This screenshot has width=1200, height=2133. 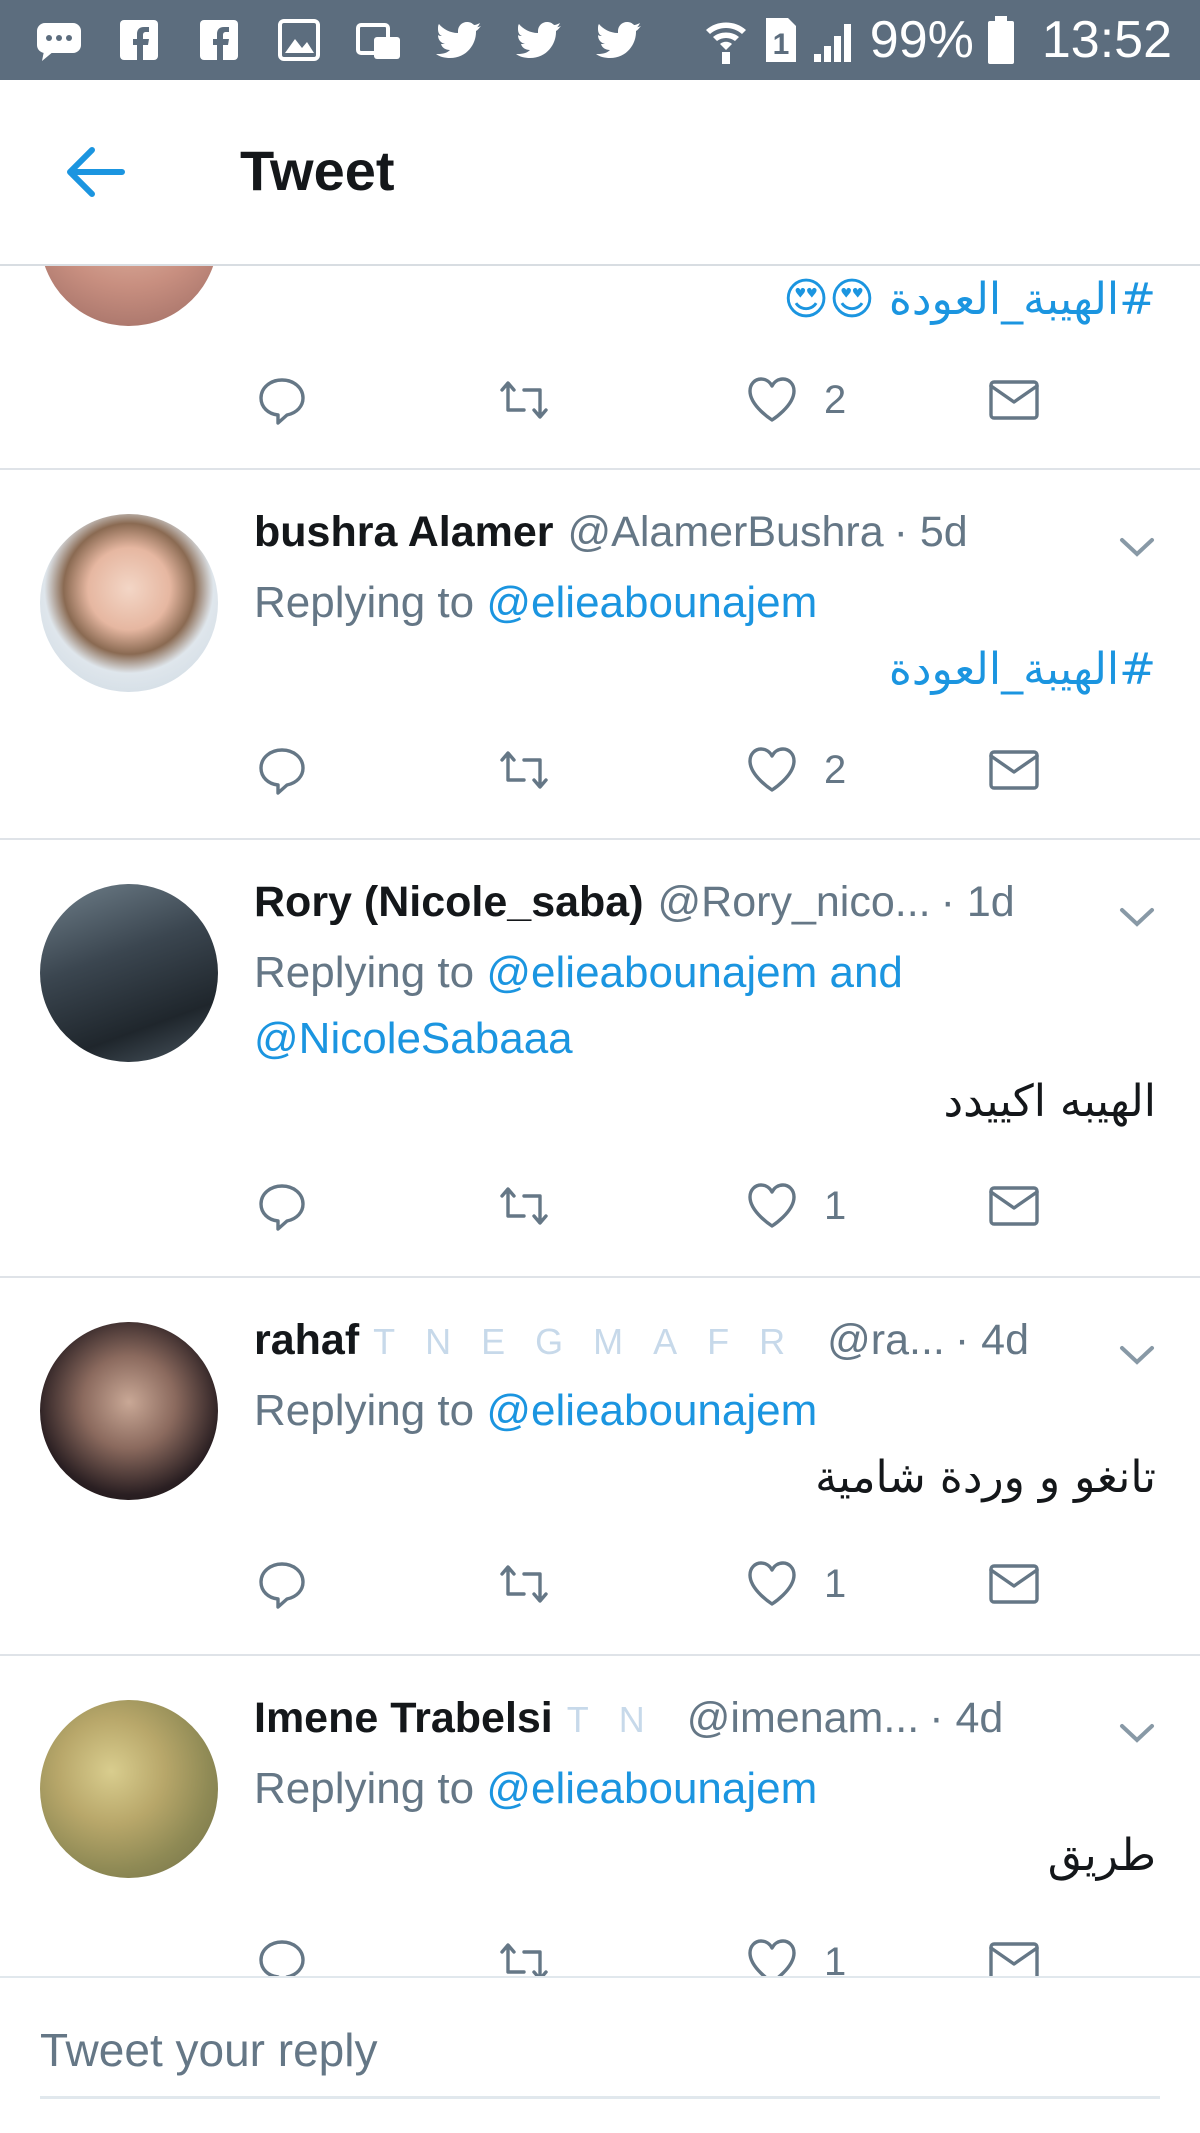 What do you see at coordinates (1022, 669) in the screenshot?
I see `tweet-text: #الهيبة_العودة` at bounding box center [1022, 669].